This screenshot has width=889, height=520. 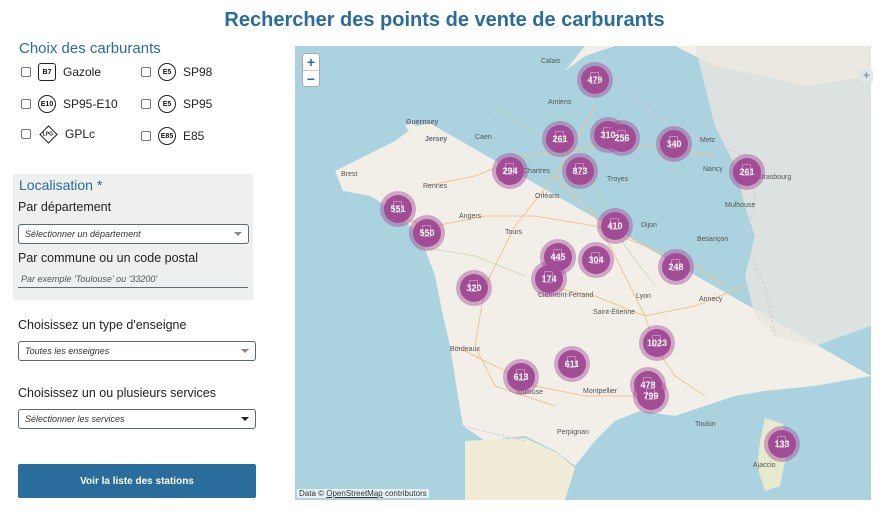 I want to click on department-label: Par département, so click(x=65, y=207).